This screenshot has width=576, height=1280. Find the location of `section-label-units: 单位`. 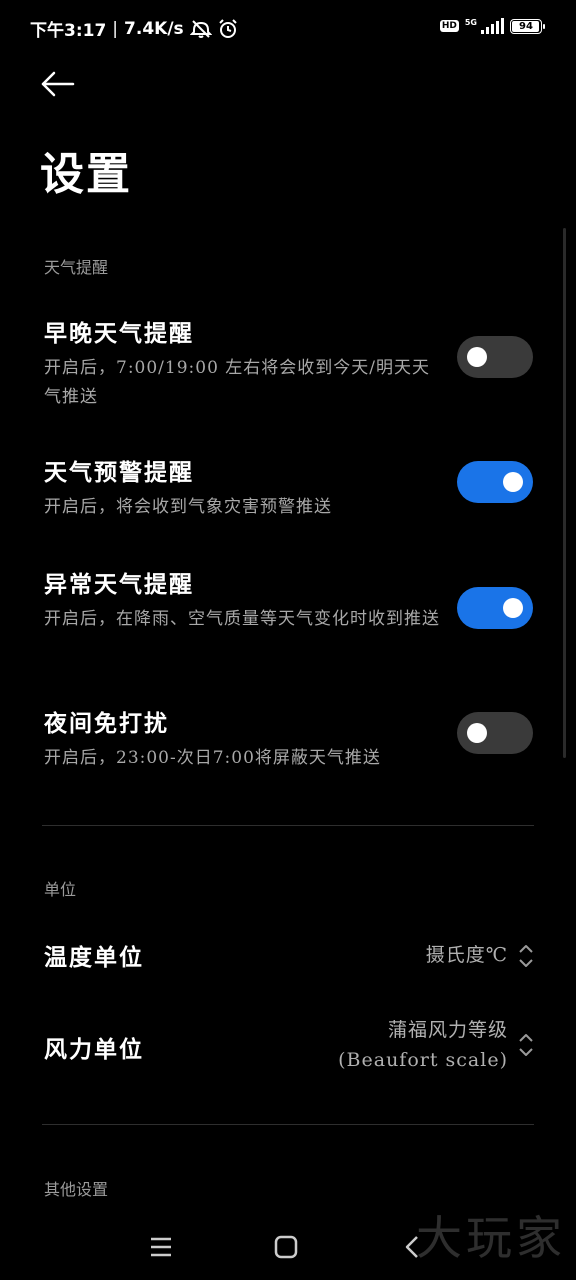

section-label-units: 单位 is located at coordinates (60, 889).